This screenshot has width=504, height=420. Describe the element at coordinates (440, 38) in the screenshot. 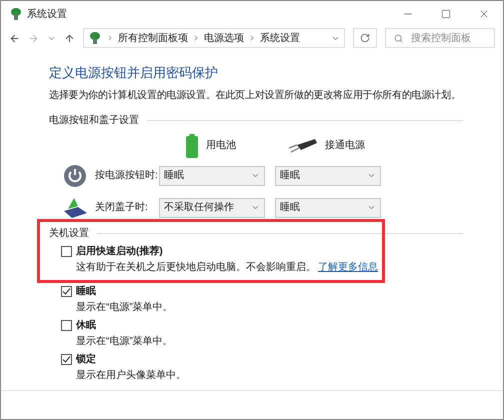

I see `search-field: 搜索控制面板` at that location.